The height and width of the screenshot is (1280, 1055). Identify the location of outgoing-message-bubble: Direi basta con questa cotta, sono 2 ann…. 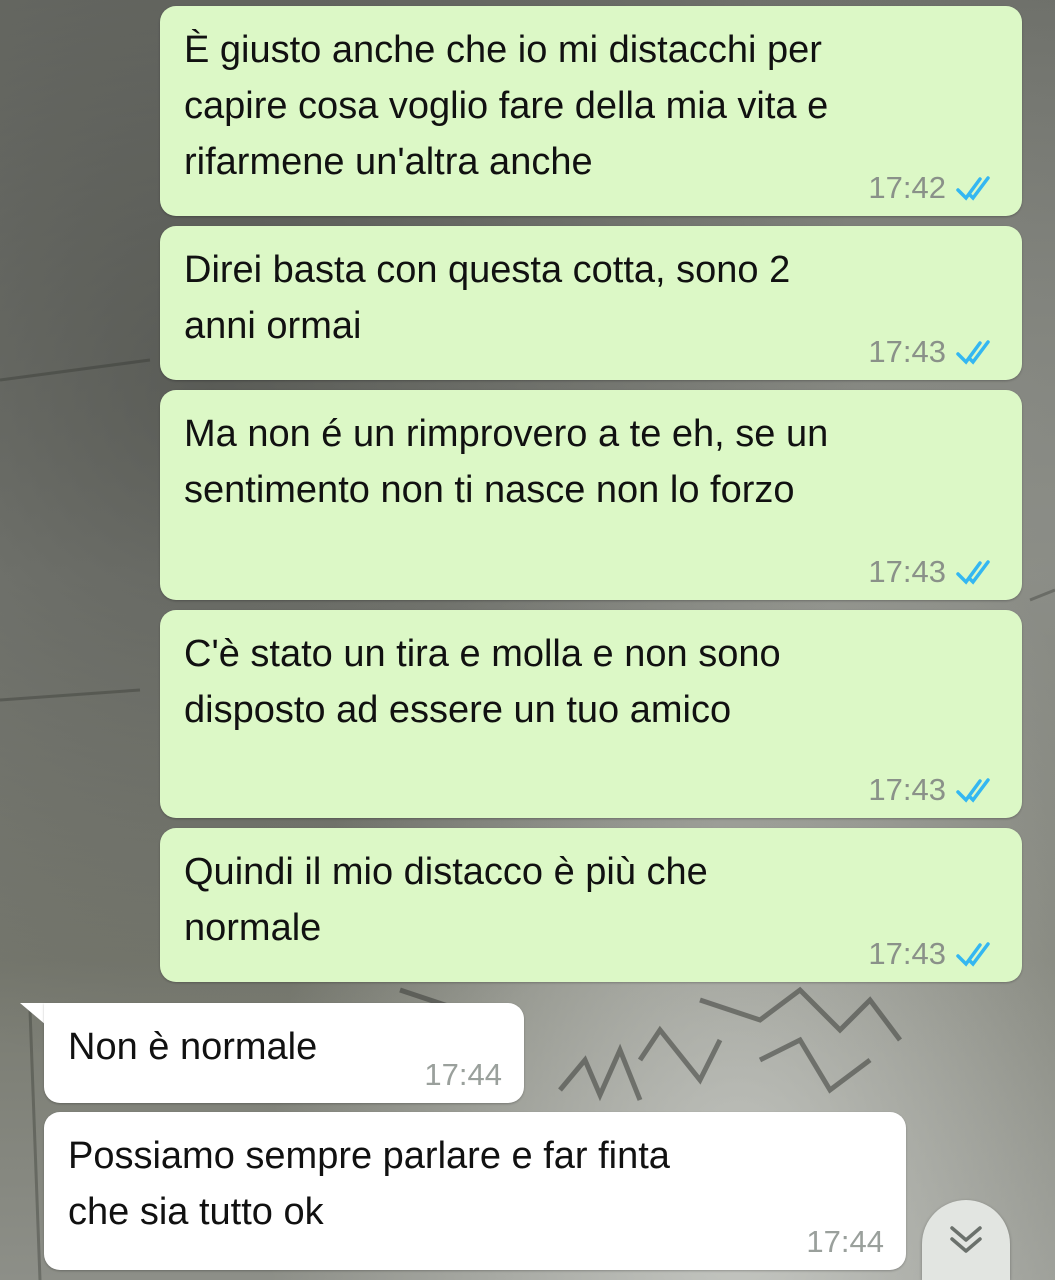
(591, 303).